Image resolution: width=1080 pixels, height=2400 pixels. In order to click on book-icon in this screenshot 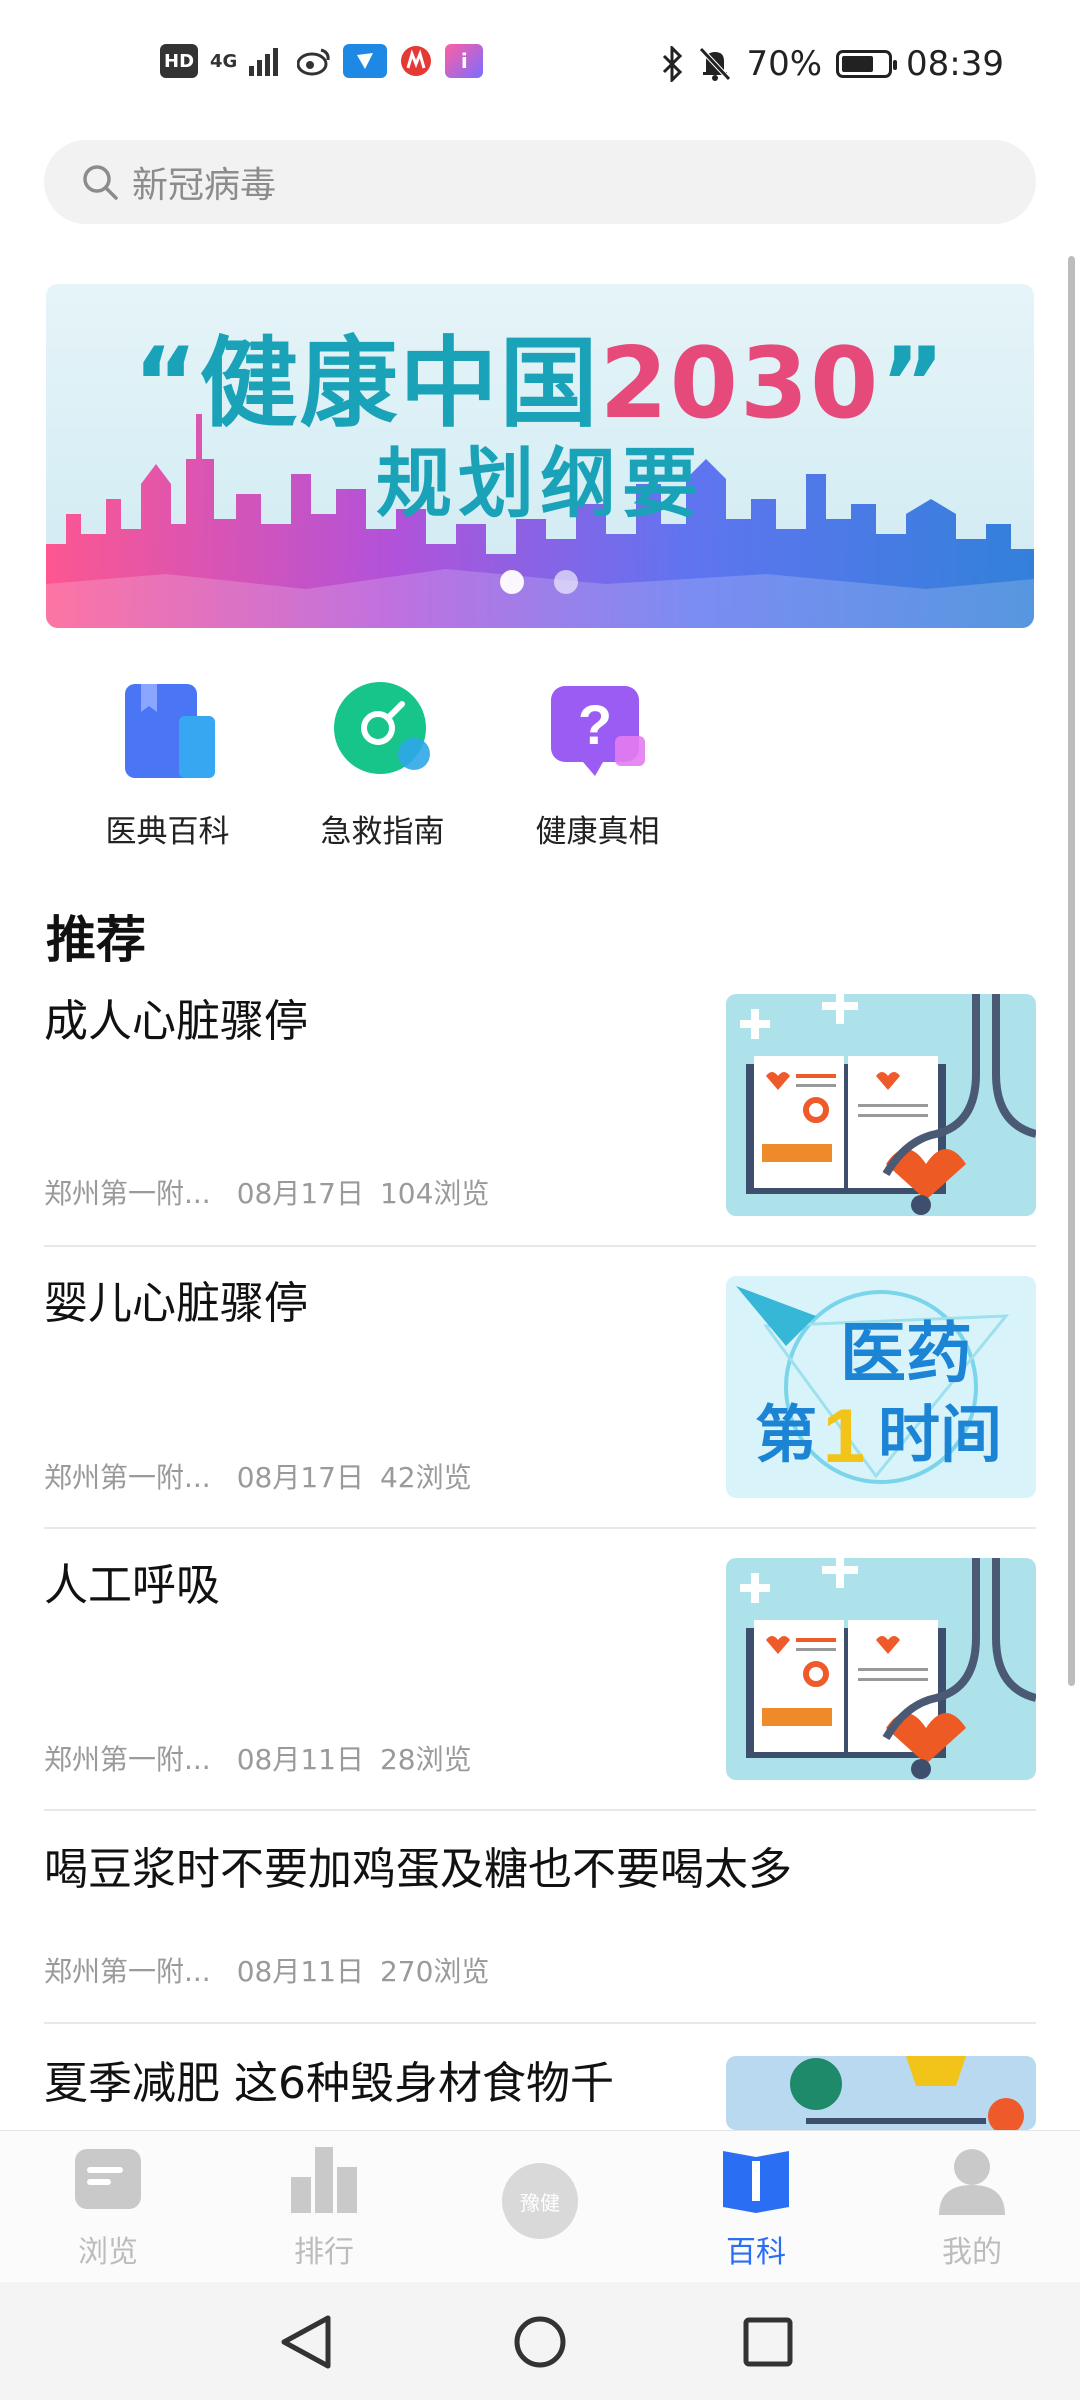, I will do `click(169, 731)`.